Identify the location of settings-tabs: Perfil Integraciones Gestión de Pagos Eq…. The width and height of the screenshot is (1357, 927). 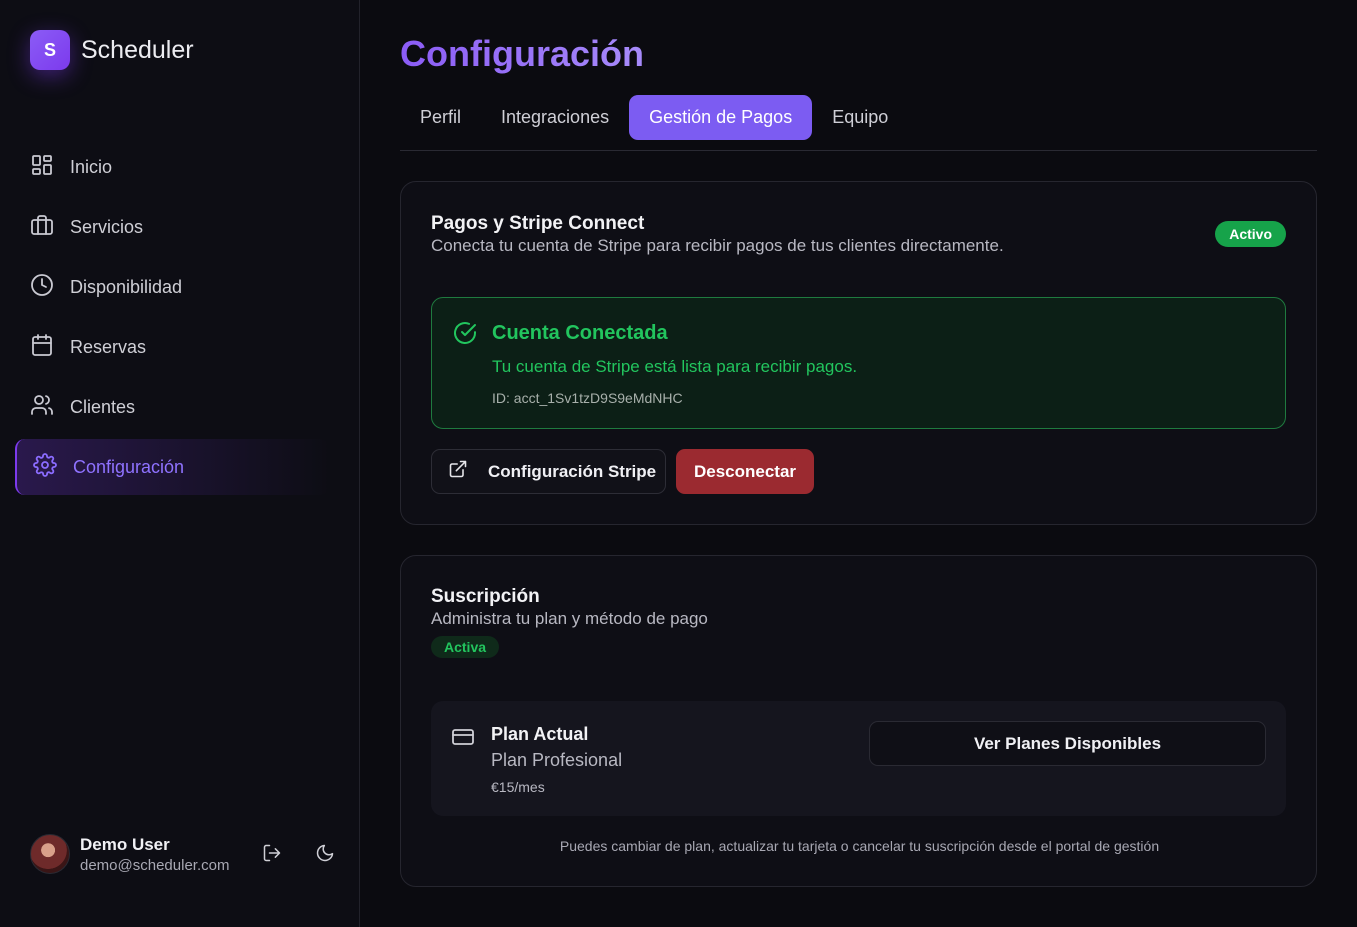
(858, 123).